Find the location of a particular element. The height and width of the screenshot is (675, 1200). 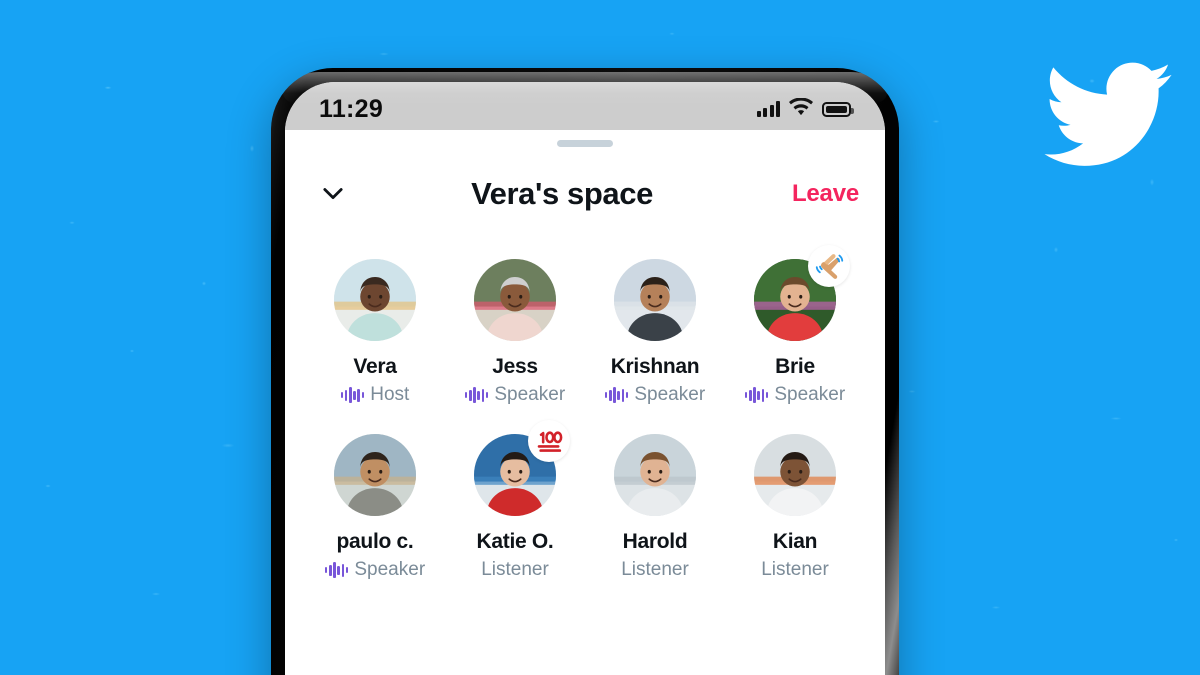

participant-name: Jess is located at coordinates (515, 366).